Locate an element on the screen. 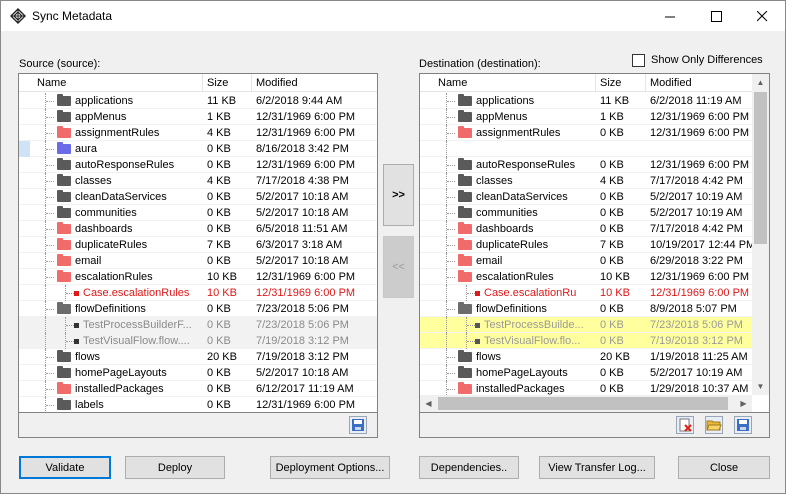 This screenshot has width=786, height=494. scroll-up-icon: ▲ is located at coordinates (760, 82).